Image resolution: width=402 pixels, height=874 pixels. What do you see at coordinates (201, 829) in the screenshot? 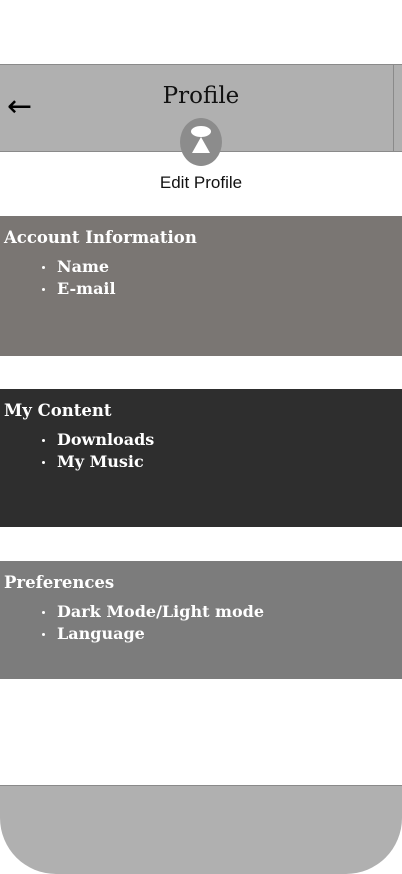
I see `bottom-navigation-bar` at bounding box center [201, 829].